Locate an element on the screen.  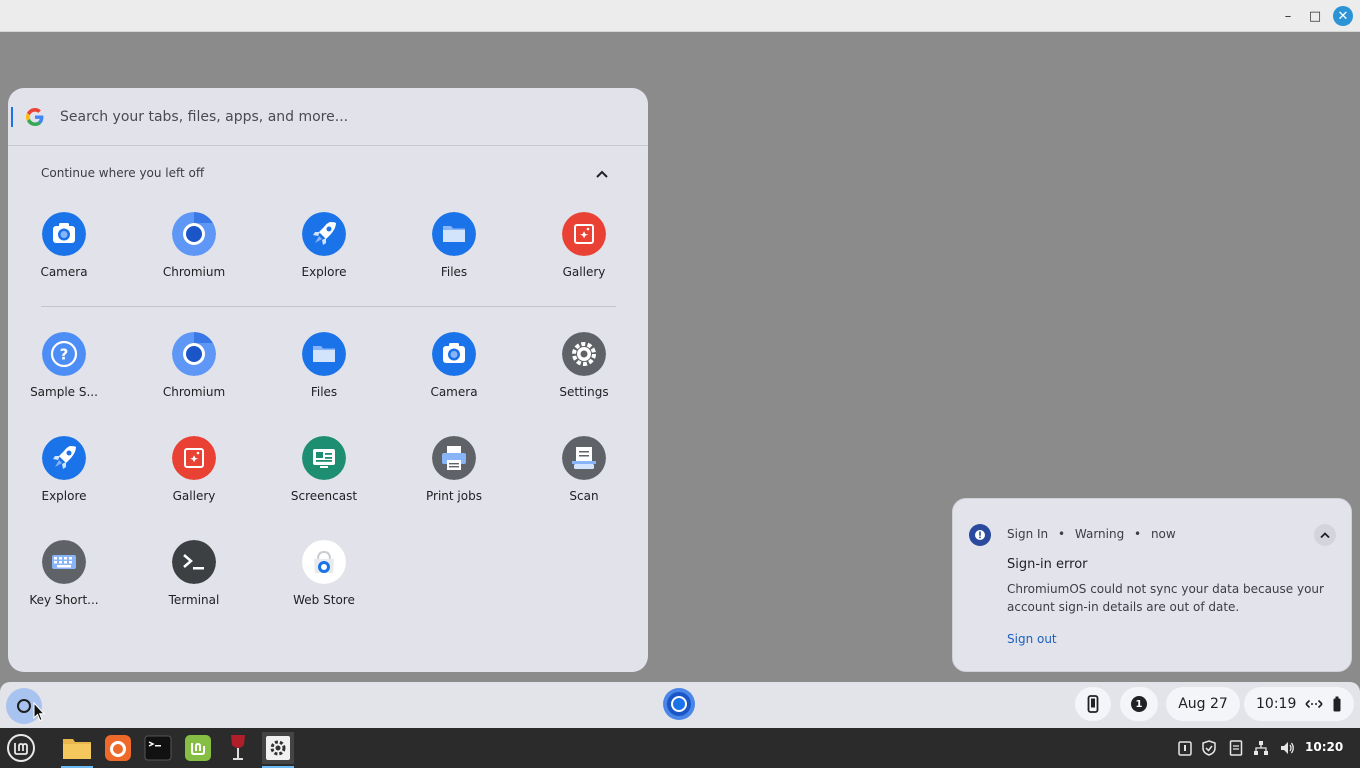
terminal-taskbar-item is located at coordinates (158, 748).